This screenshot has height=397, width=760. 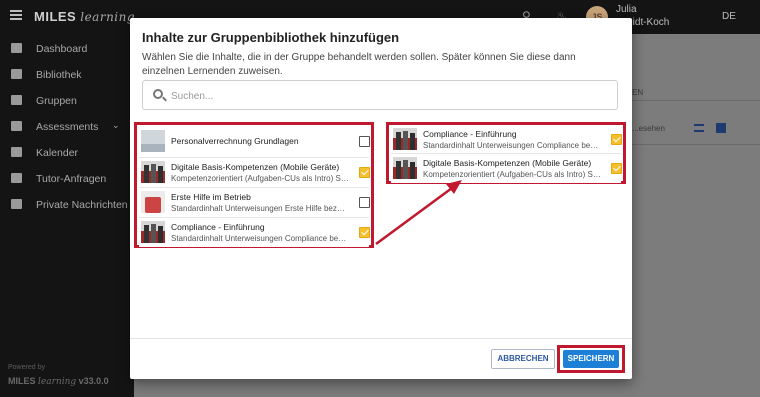 What do you see at coordinates (71, 179) in the screenshot?
I see `sidebar-item-label: Tutor-Anfragen` at bounding box center [71, 179].